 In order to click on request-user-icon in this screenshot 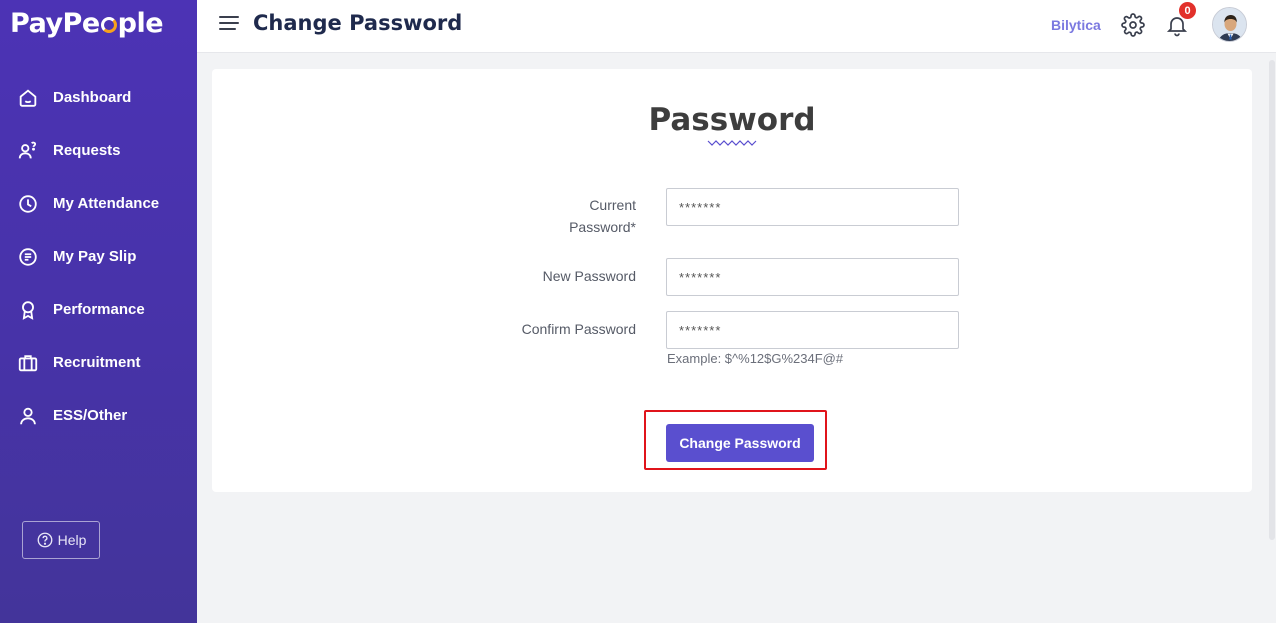, I will do `click(27, 149)`.